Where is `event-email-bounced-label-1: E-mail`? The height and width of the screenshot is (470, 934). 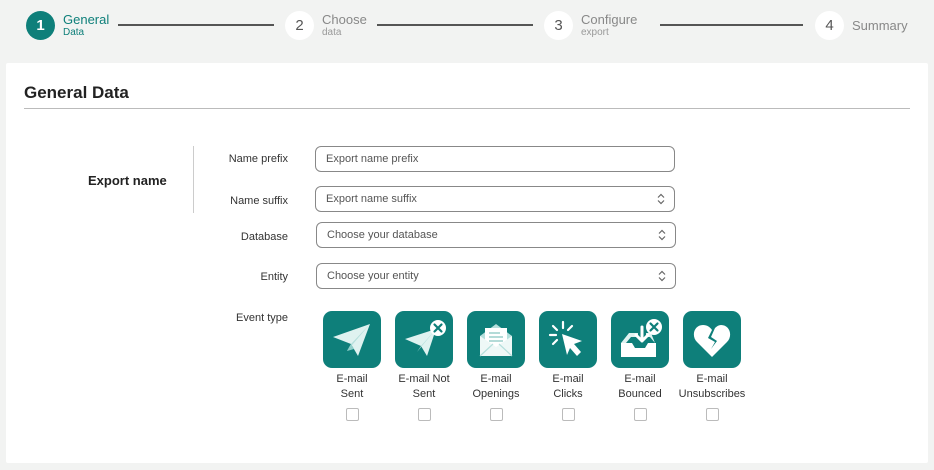 event-email-bounced-label-1: E-mail is located at coordinates (640, 379).